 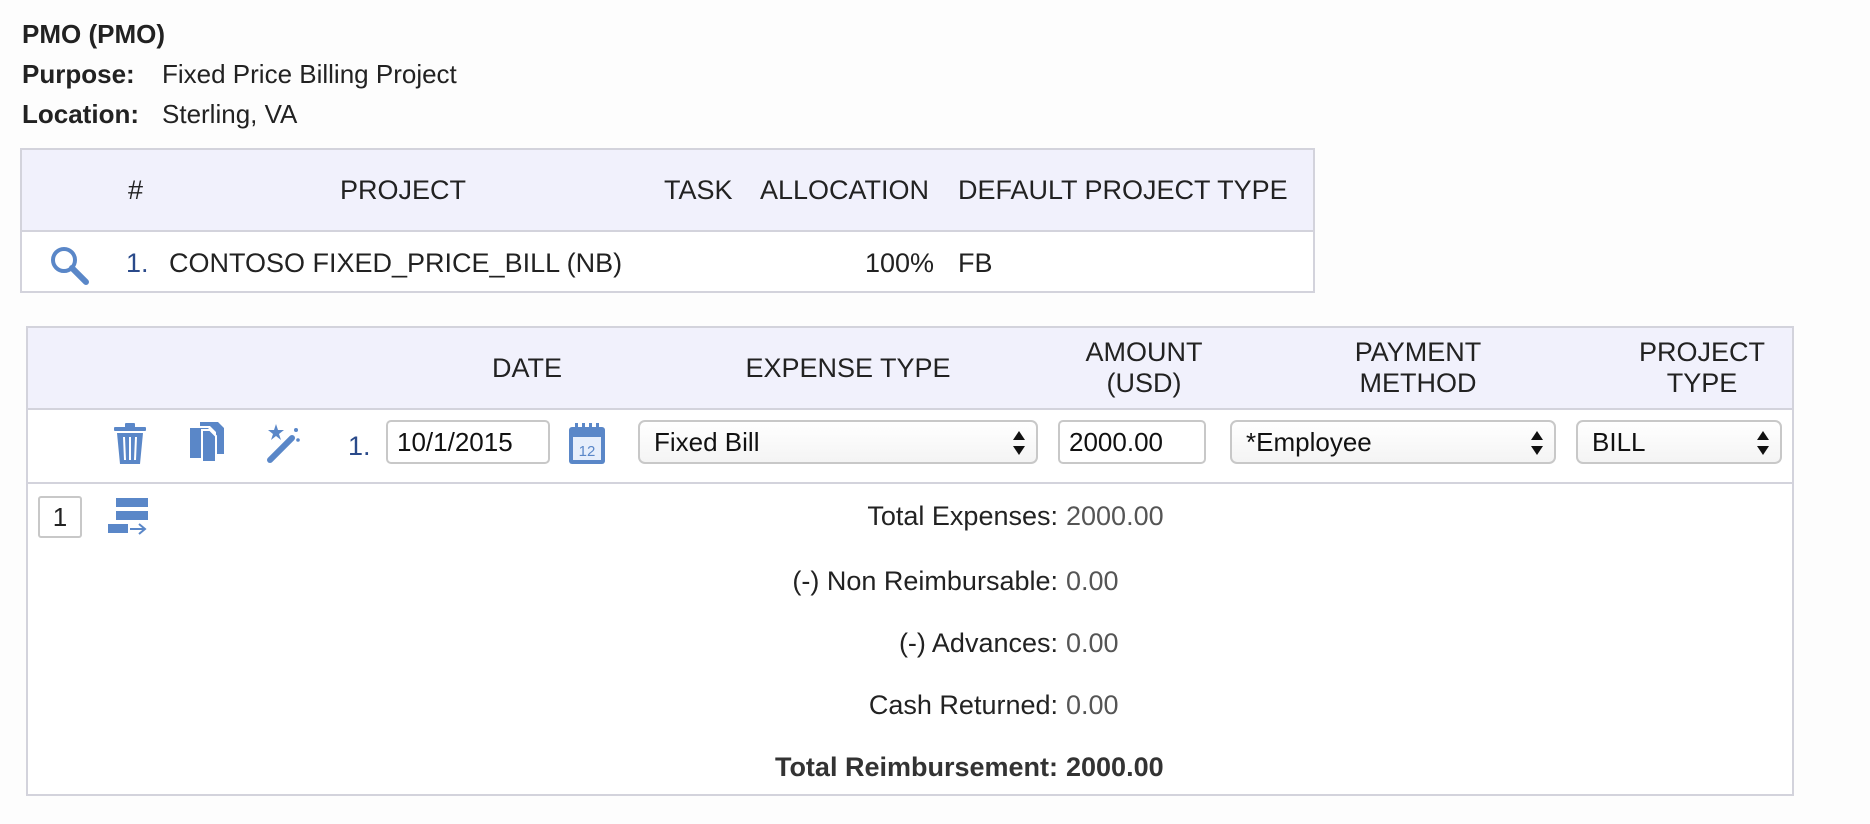 What do you see at coordinates (78, 74) in the screenshot?
I see `purpose-label: Purpose:` at bounding box center [78, 74].